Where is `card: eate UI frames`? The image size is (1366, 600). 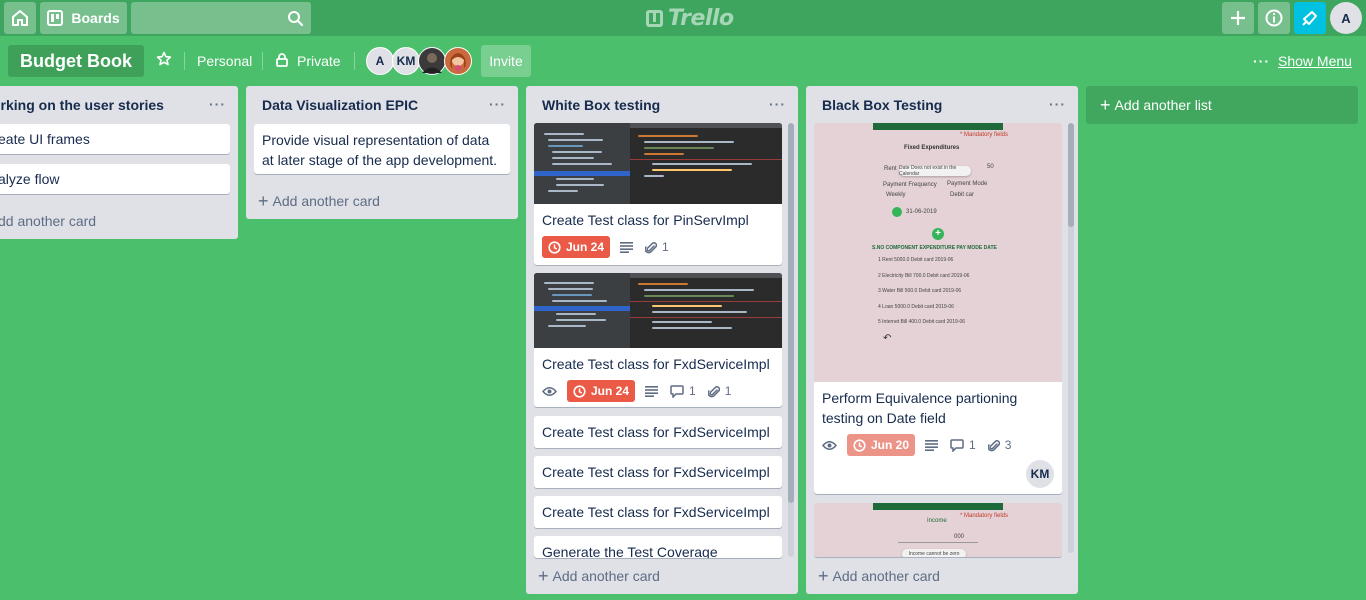 card: eate UI frames is located at coordinates (115, 139).